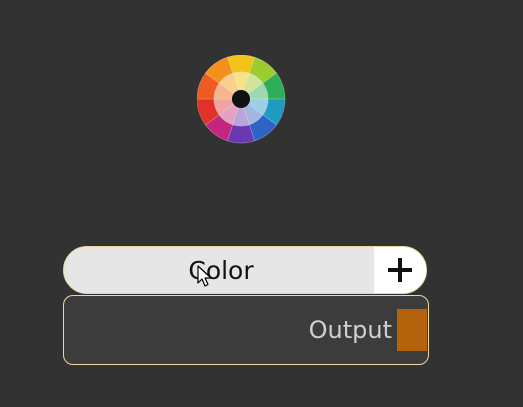 Image resolution: width=523 pixels, height=407 pixels. What do you see at coordinates (243, 101) in the screenshot?
I see `color-wheel-icon` at bounding box center [243, 101].